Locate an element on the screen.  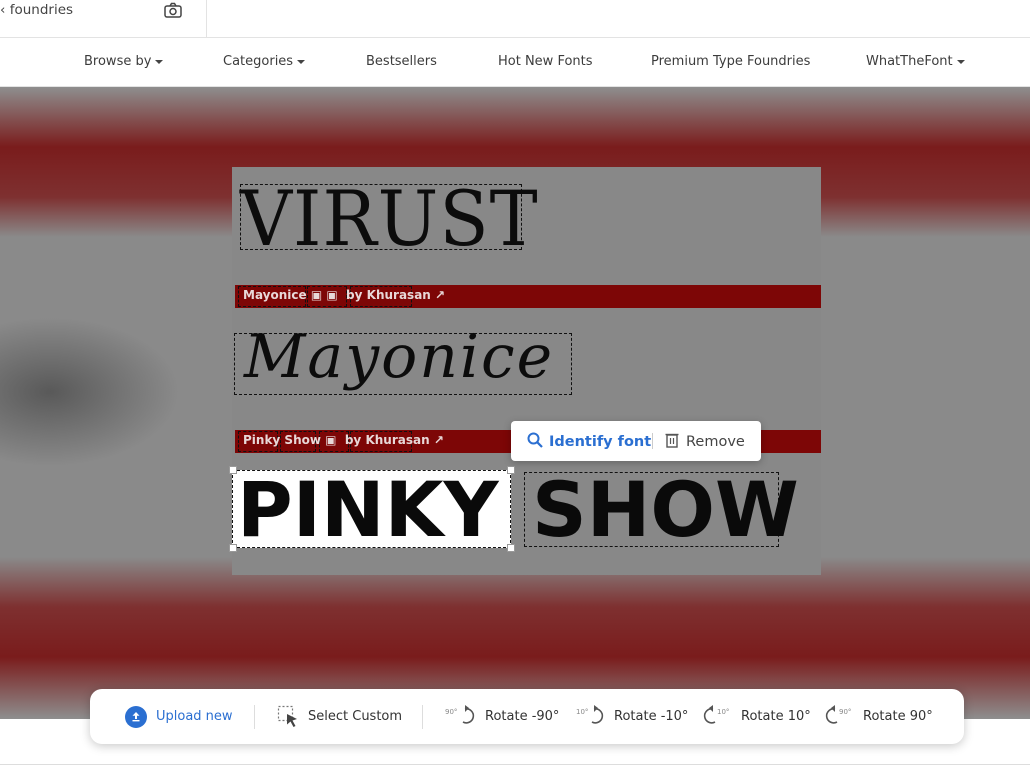
trash-icon is located at coordinates (672, 440).